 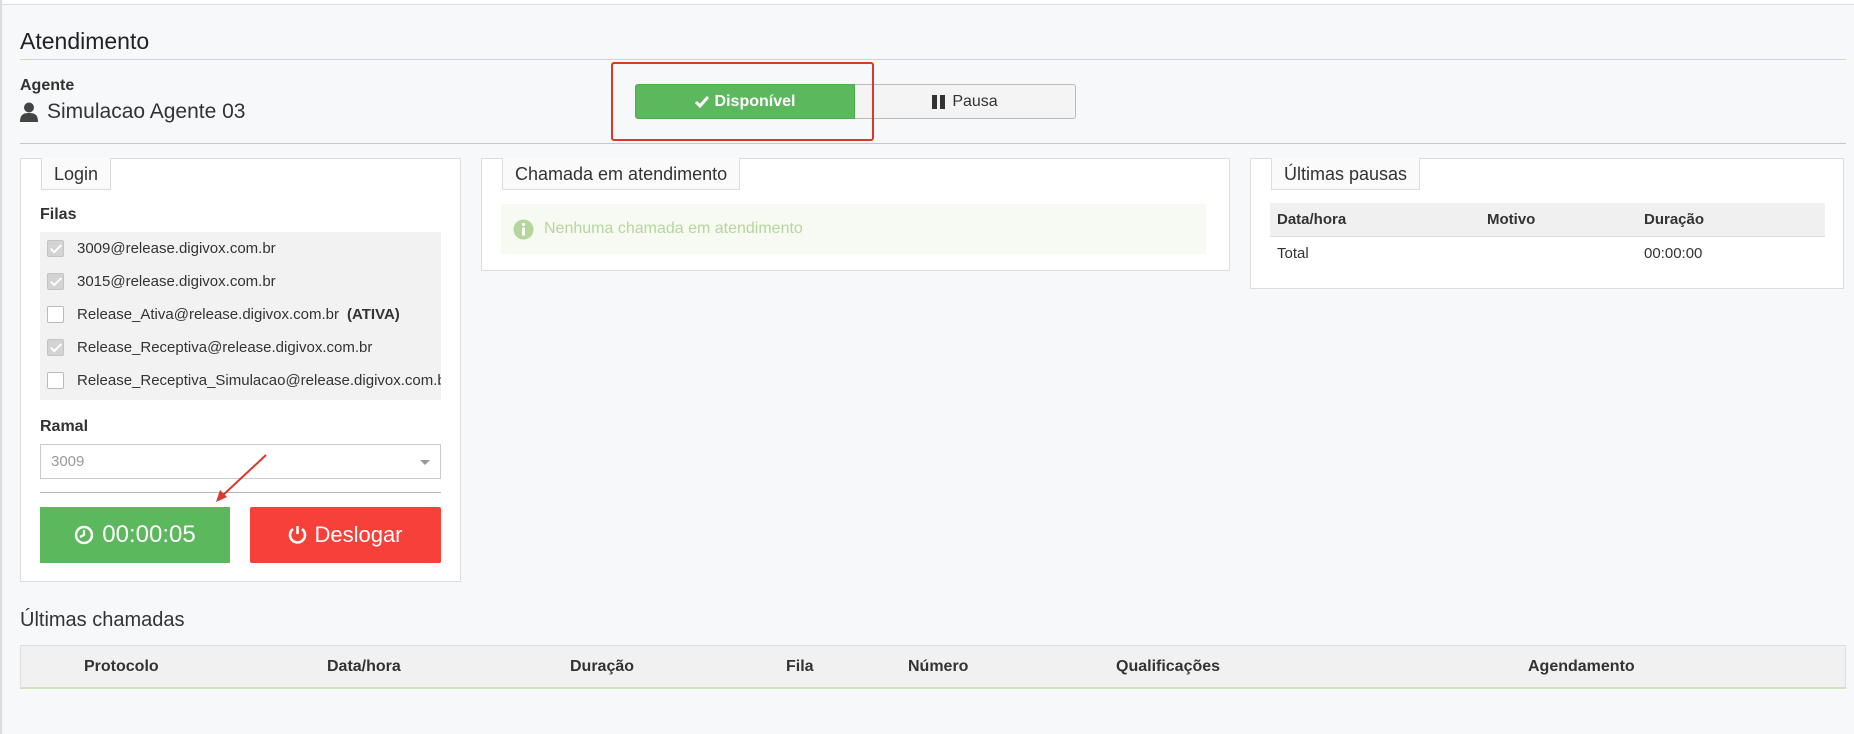 What do you see at coordinates (975, 101) in the screenshot?
I see `pause-button-label: Pausa` at bounding box center [975, 101].